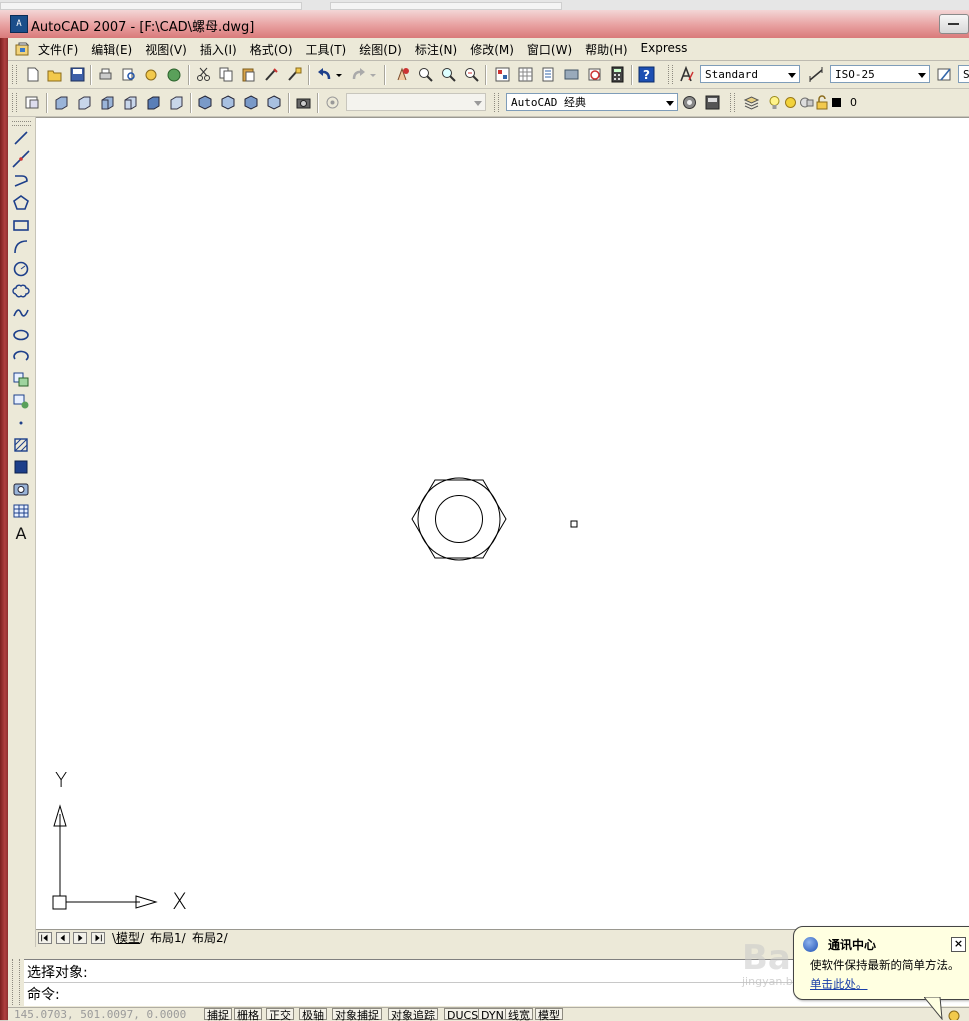 This screenshot has width=969, height=1021. I want to click on menu-item-3: 插入(I), so click(222, 49).